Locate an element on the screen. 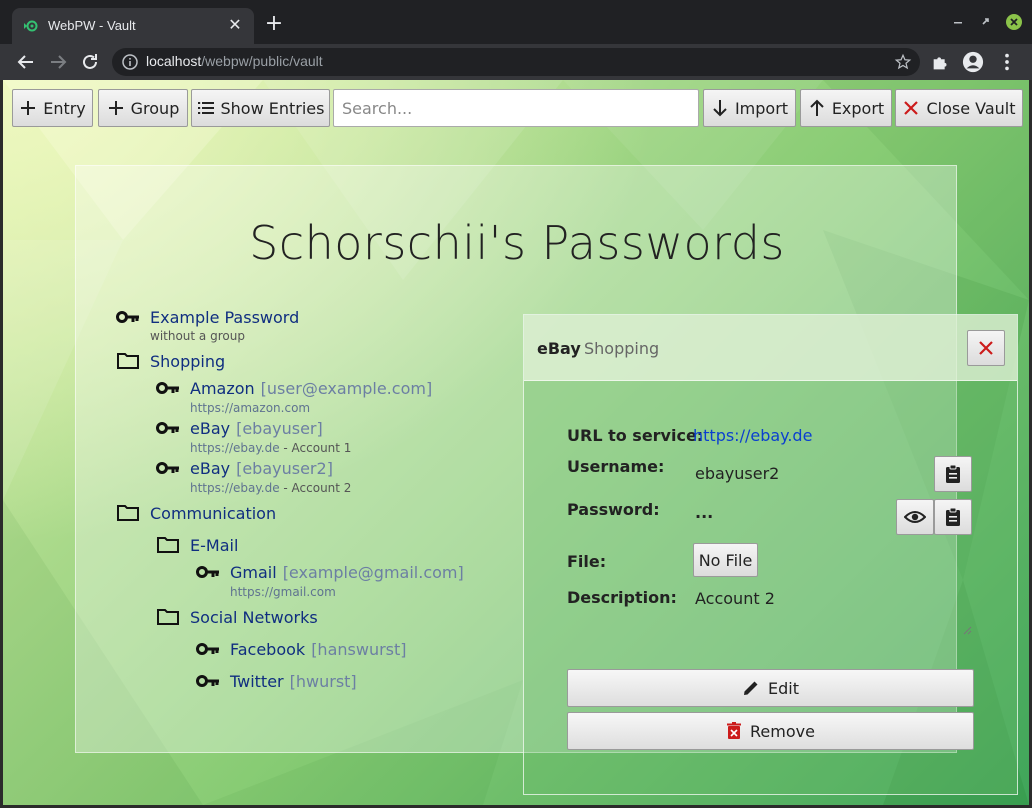 This screenshot has height=808, width=1032. tree-entry: Gmail [example@gmail.com] is located at coordinates (330, 572).